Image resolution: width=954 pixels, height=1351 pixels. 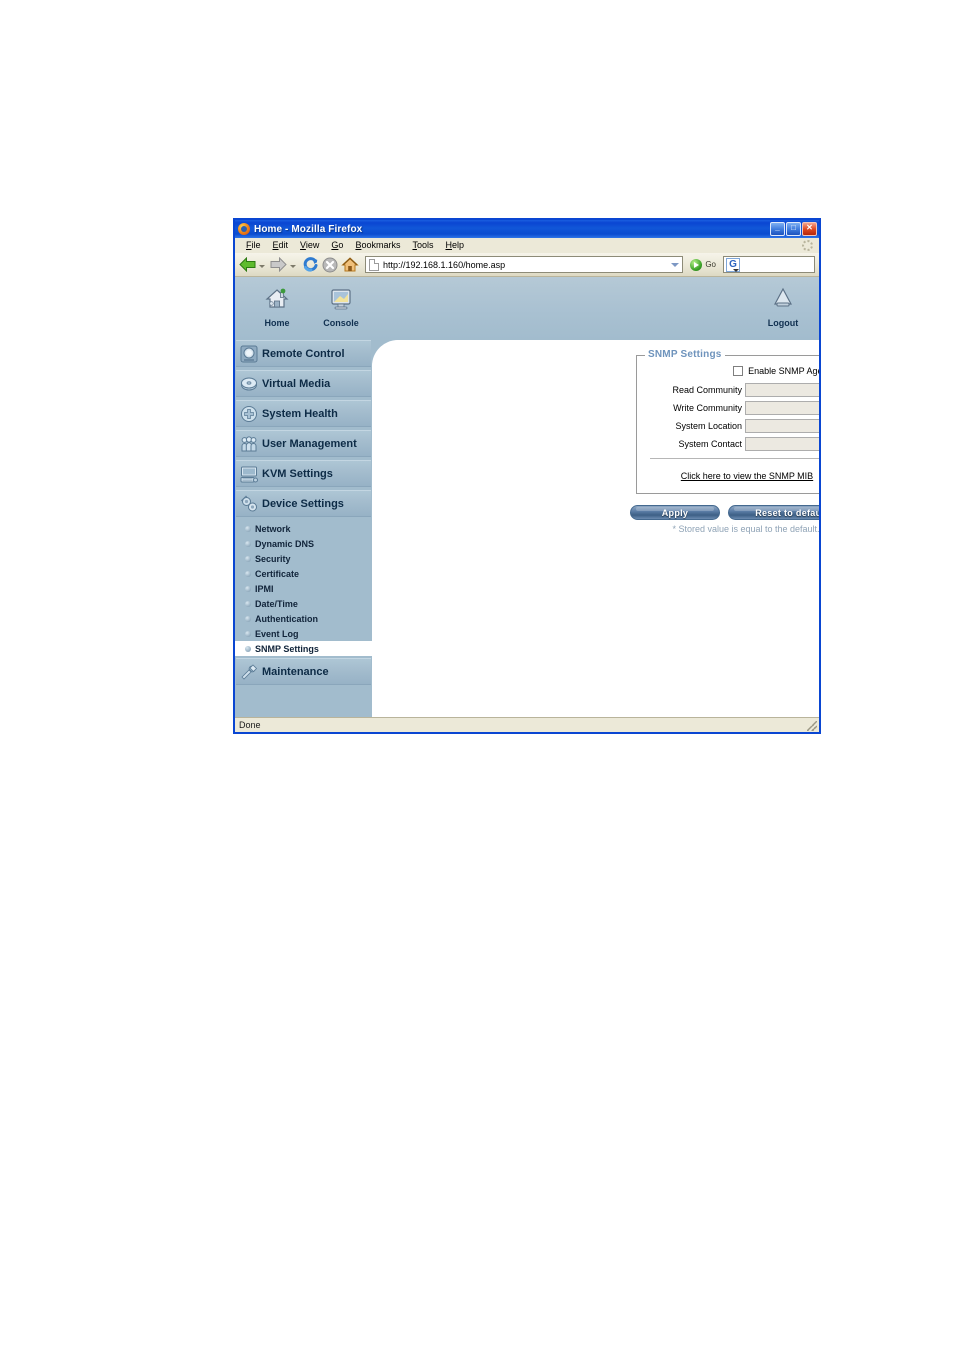 What do you see at coordinates (341, 245) in the screenshot?
I see `menu-label: o` at bounding box center [341, 245].